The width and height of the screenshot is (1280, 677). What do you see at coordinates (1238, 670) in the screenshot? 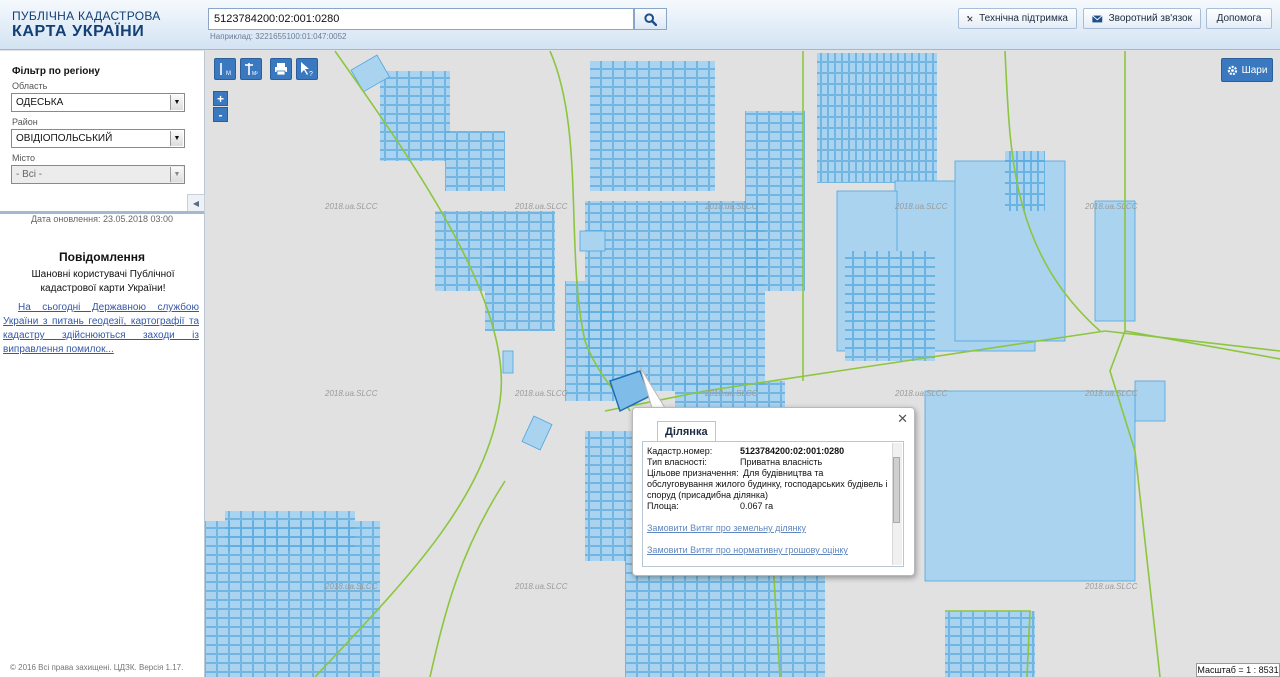
I see `map-scale: Масштаб = 1 : 8531` at bounding box center [1238, 670].